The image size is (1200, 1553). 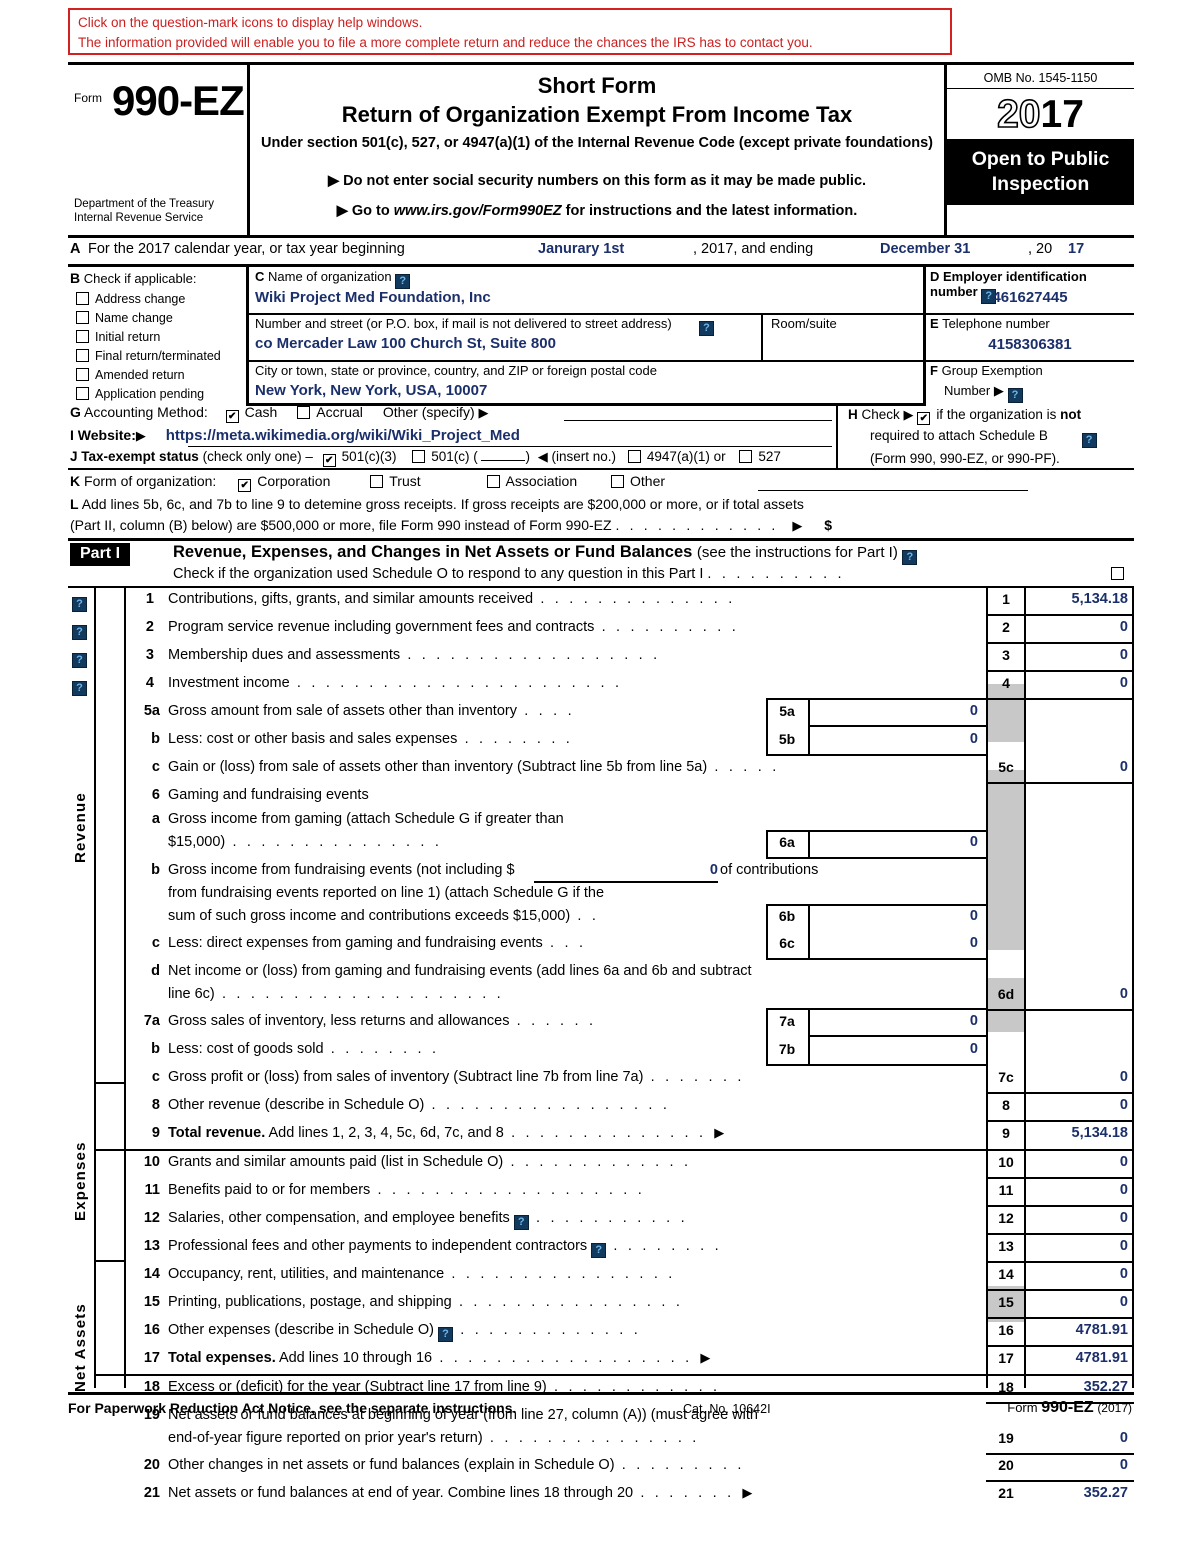 I want to click on section-b-heading: B Check if applicable:, so click(x=133, y=278).